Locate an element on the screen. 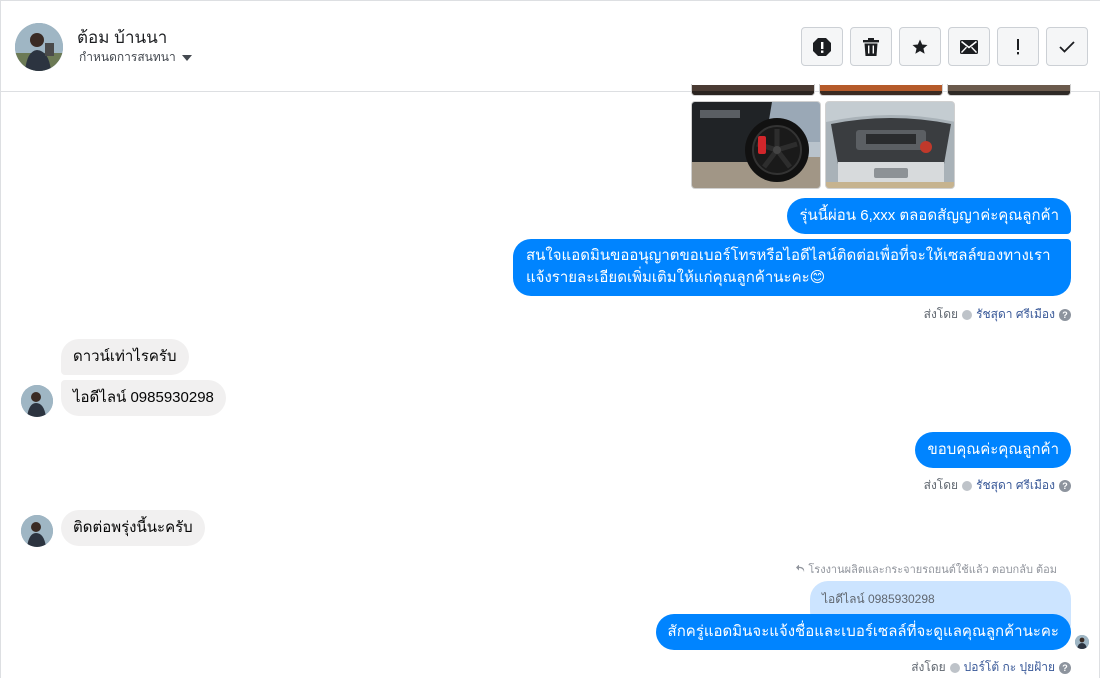 This screenshot has height=678, width=1100. mark-done-button is located at coordinates (1067, 46).